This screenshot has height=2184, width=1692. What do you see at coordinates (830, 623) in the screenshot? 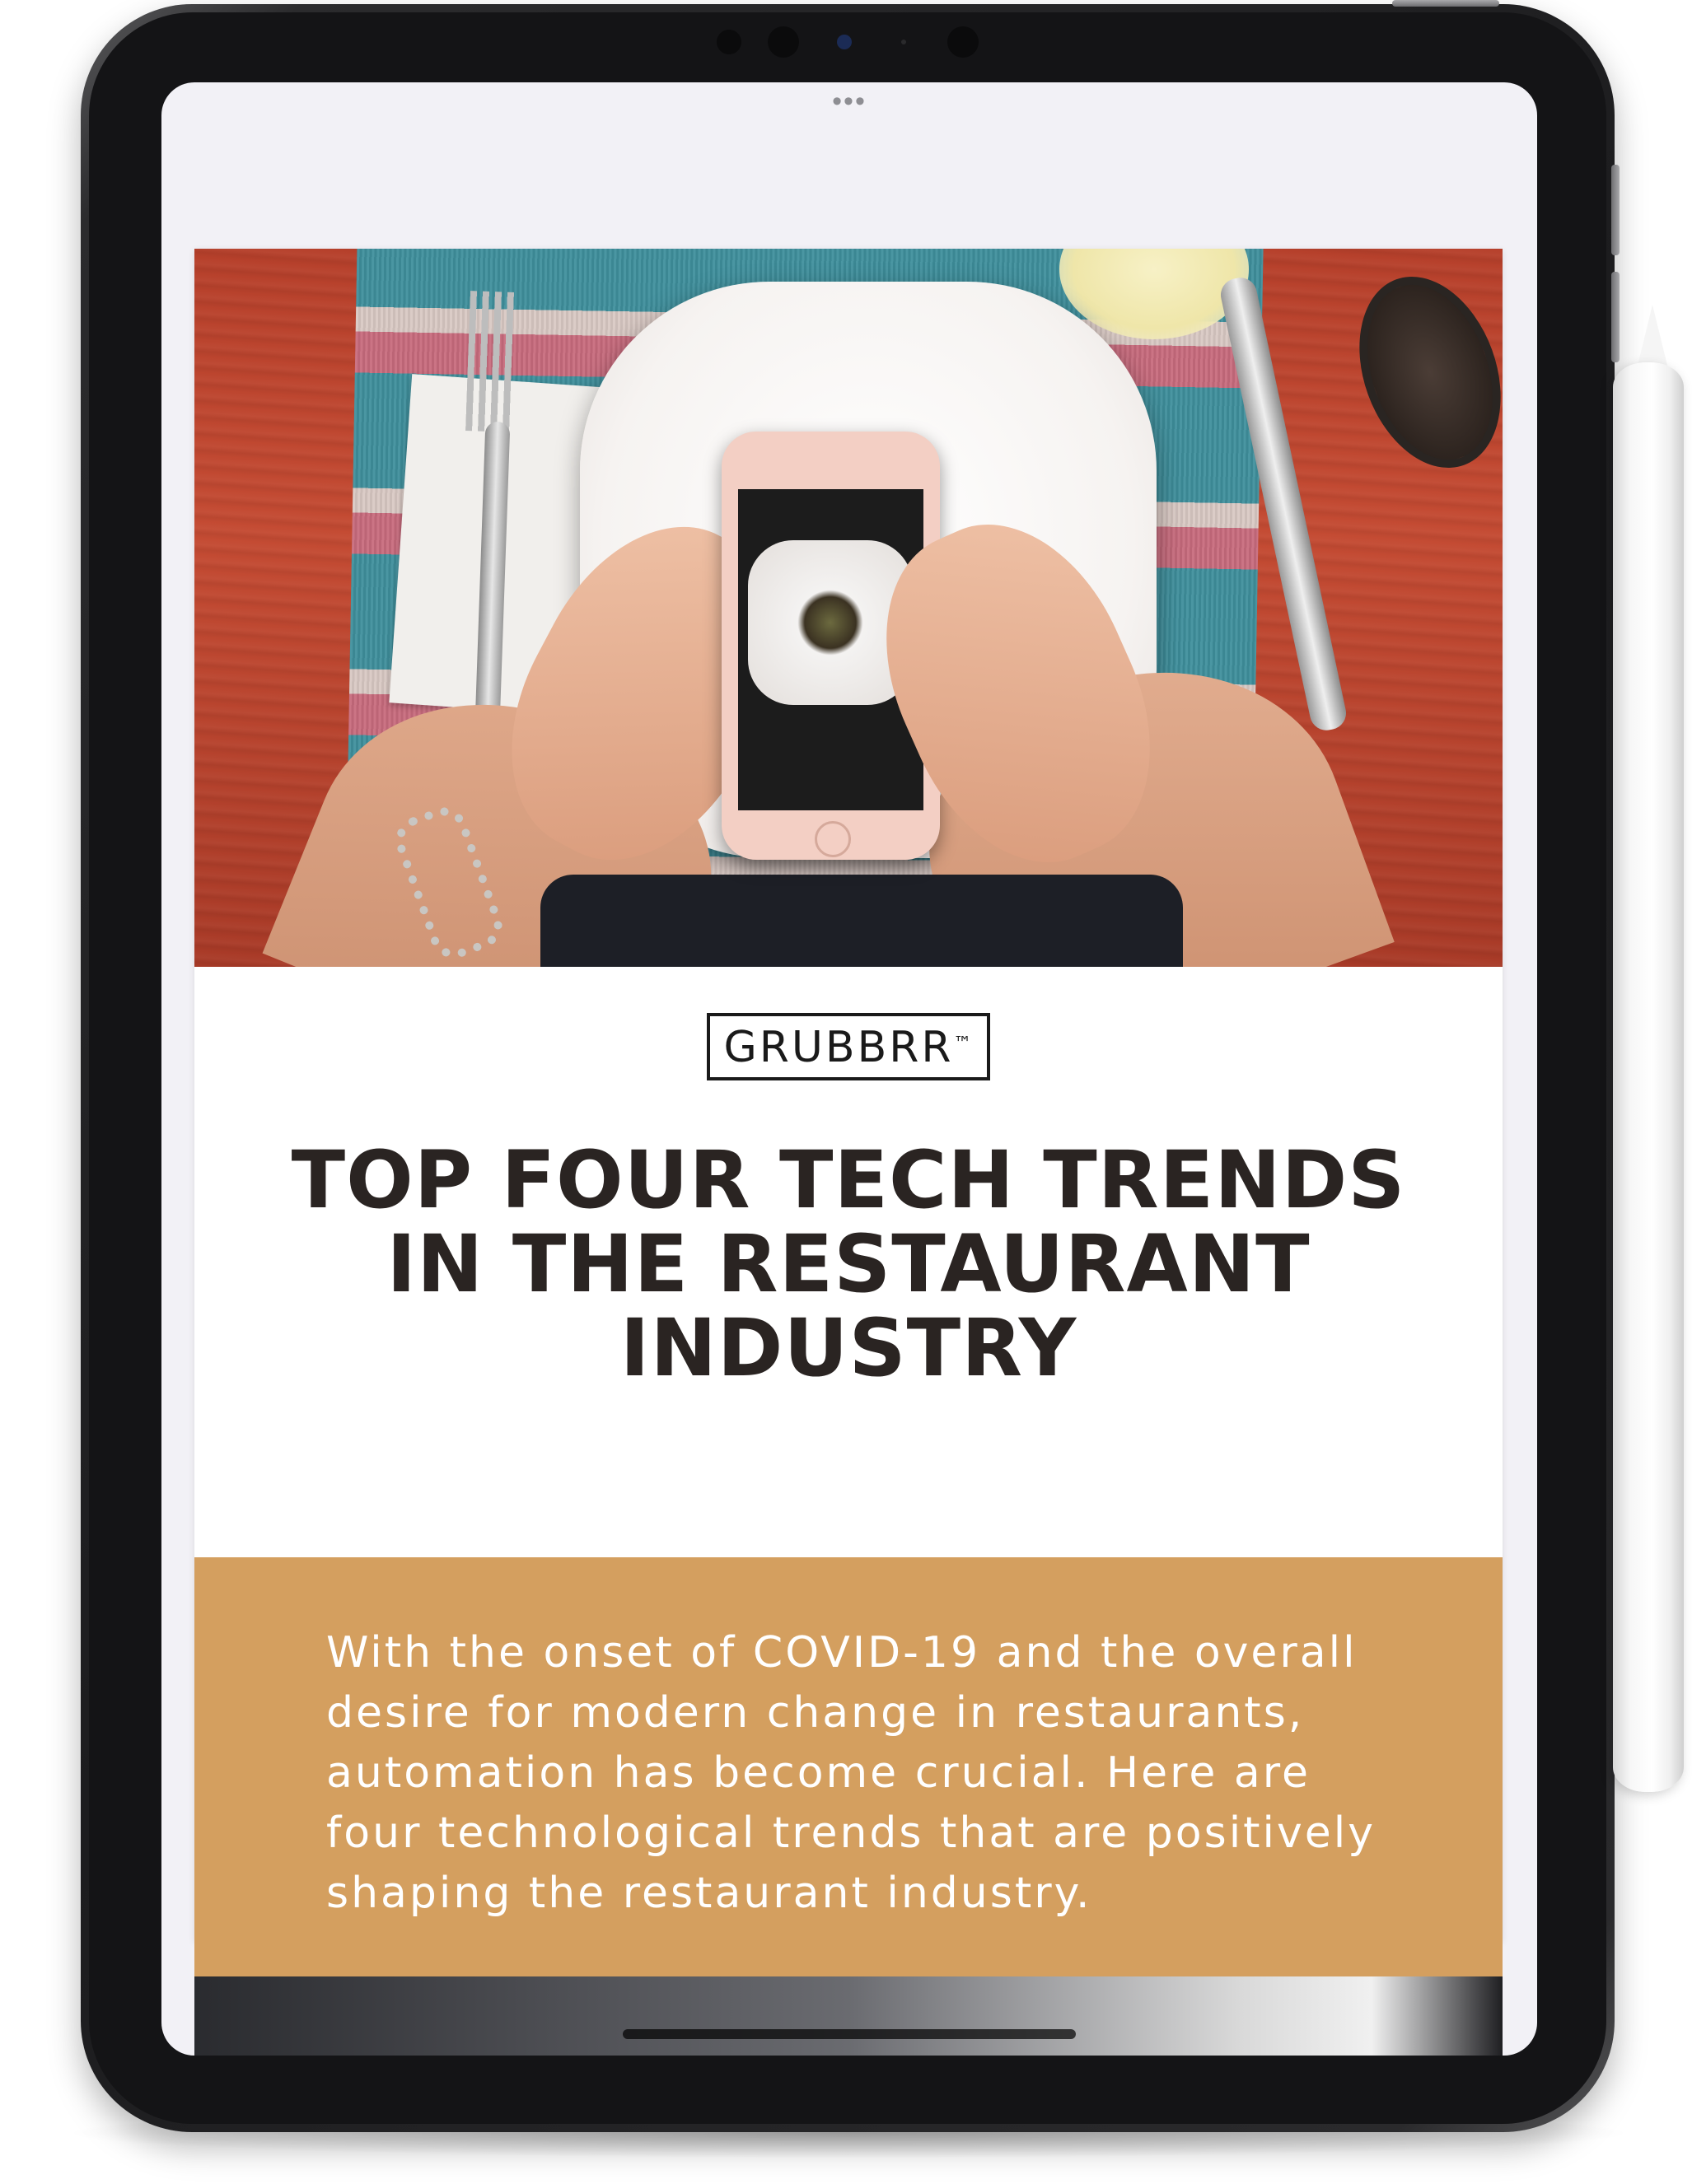
I see `phone-dish` at bounding box center [830, 623].